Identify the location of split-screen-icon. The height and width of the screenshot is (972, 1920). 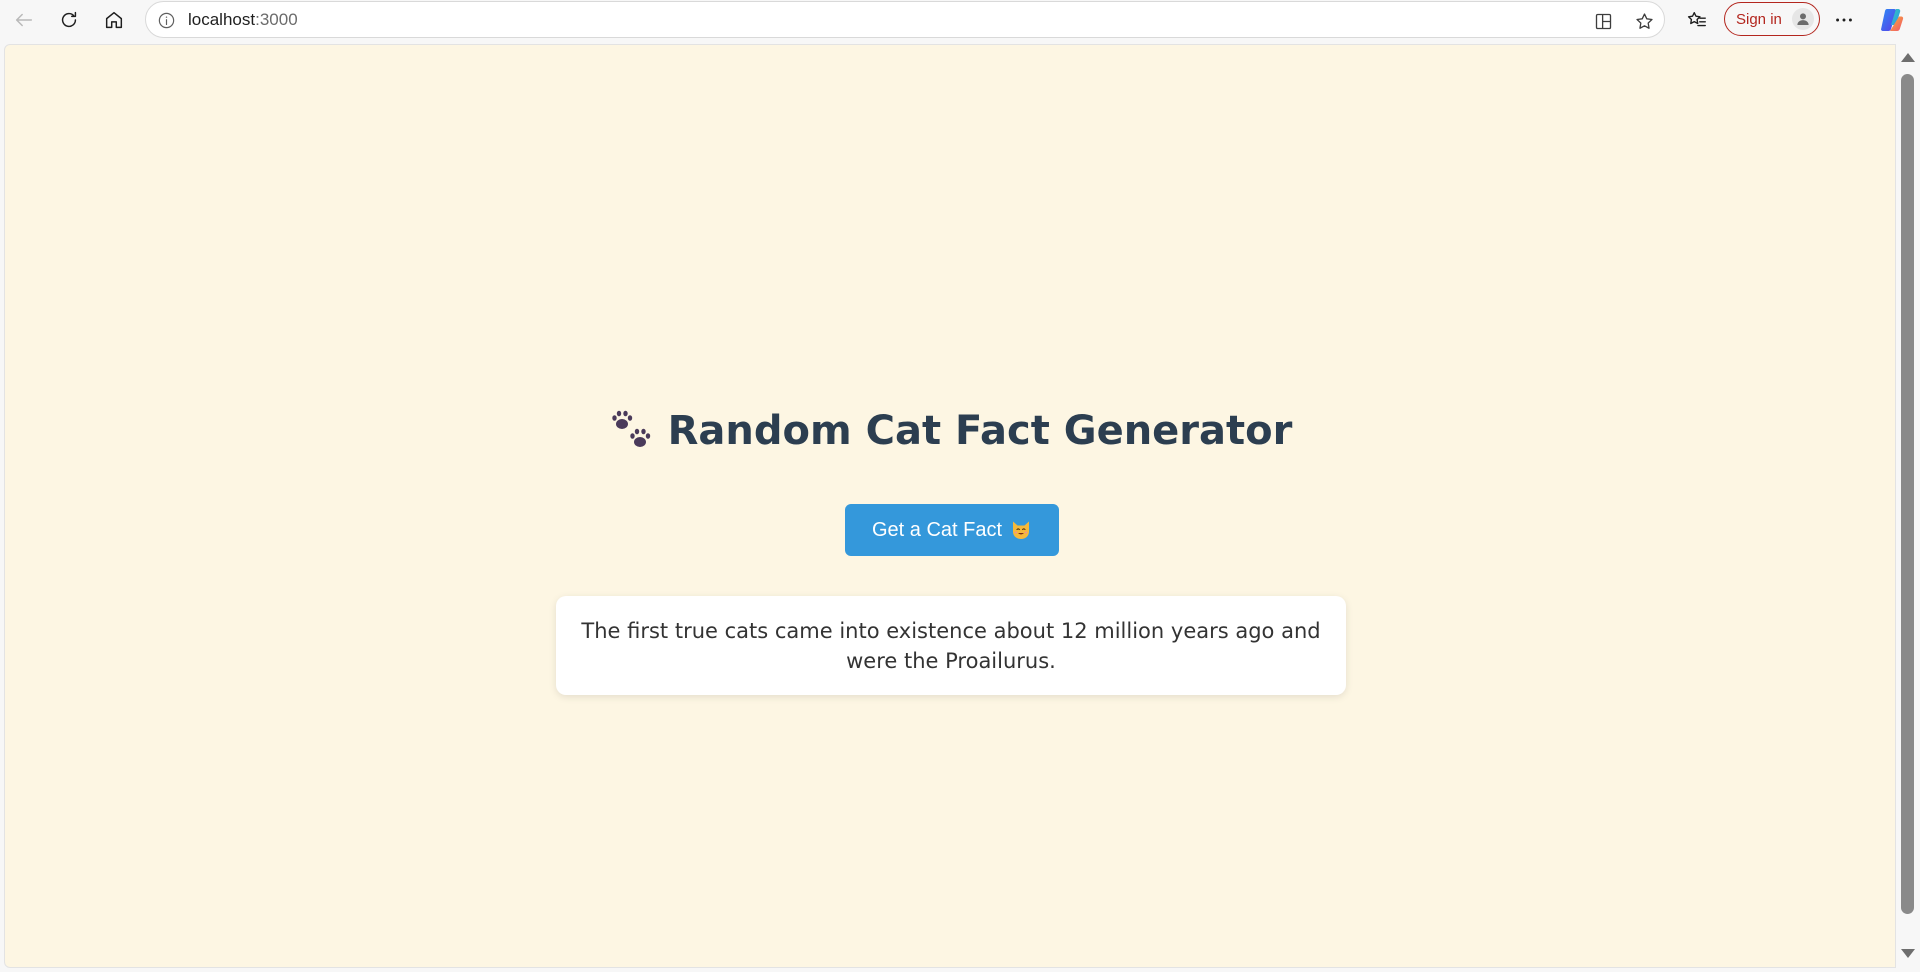
(1603, 21).